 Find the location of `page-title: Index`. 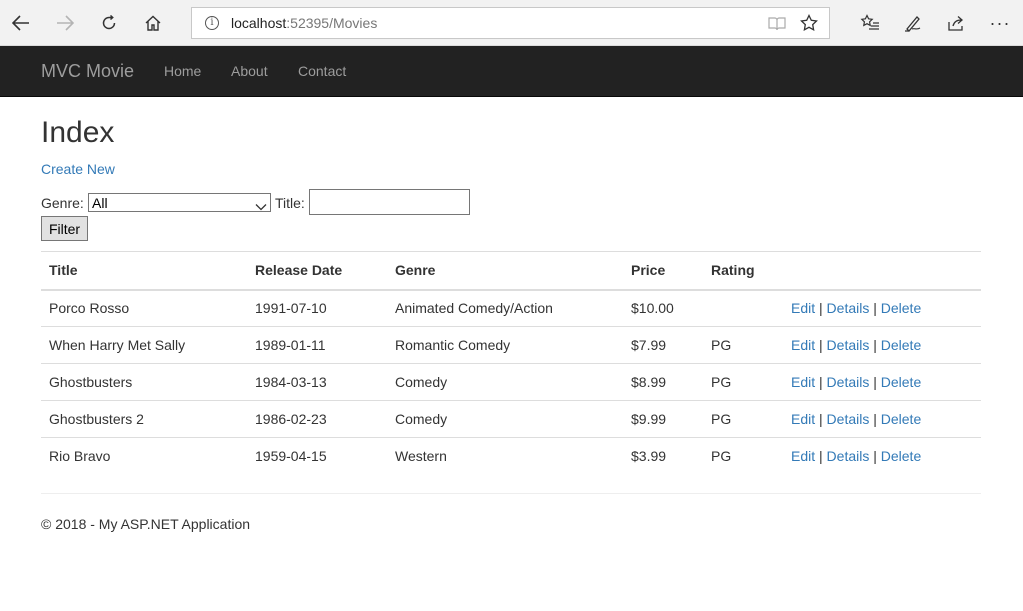

page-title: Index is located at coordinates (78, 132).